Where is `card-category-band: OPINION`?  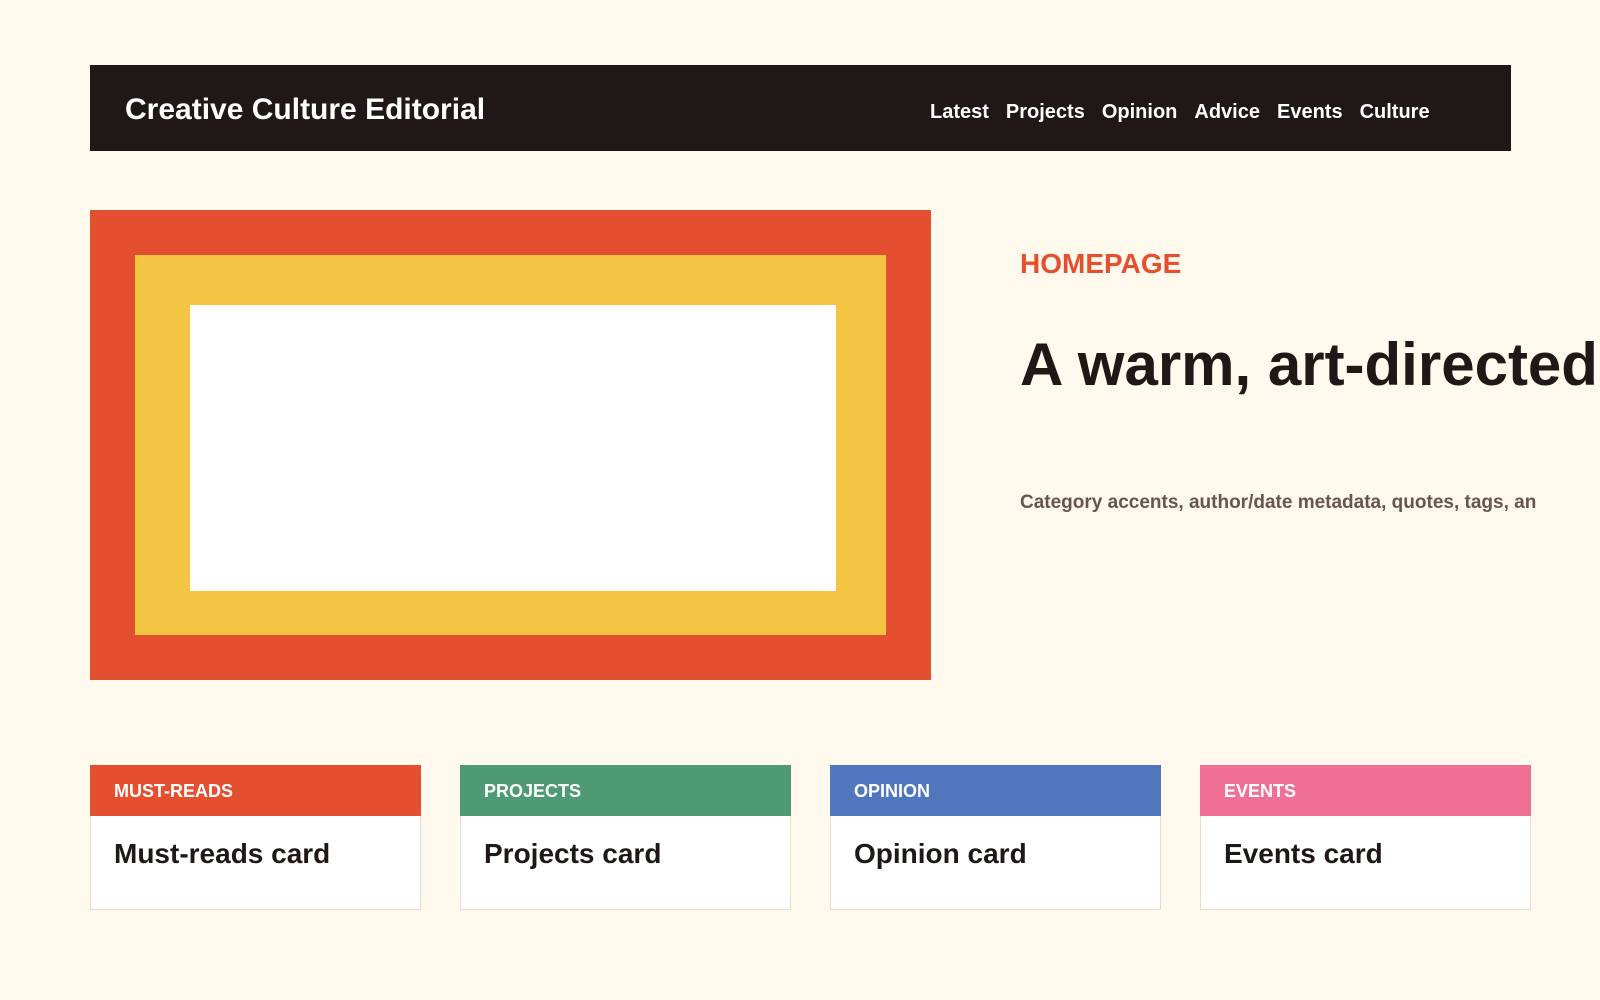 card-category-band: OPINION is located at coordinates (995, 790).